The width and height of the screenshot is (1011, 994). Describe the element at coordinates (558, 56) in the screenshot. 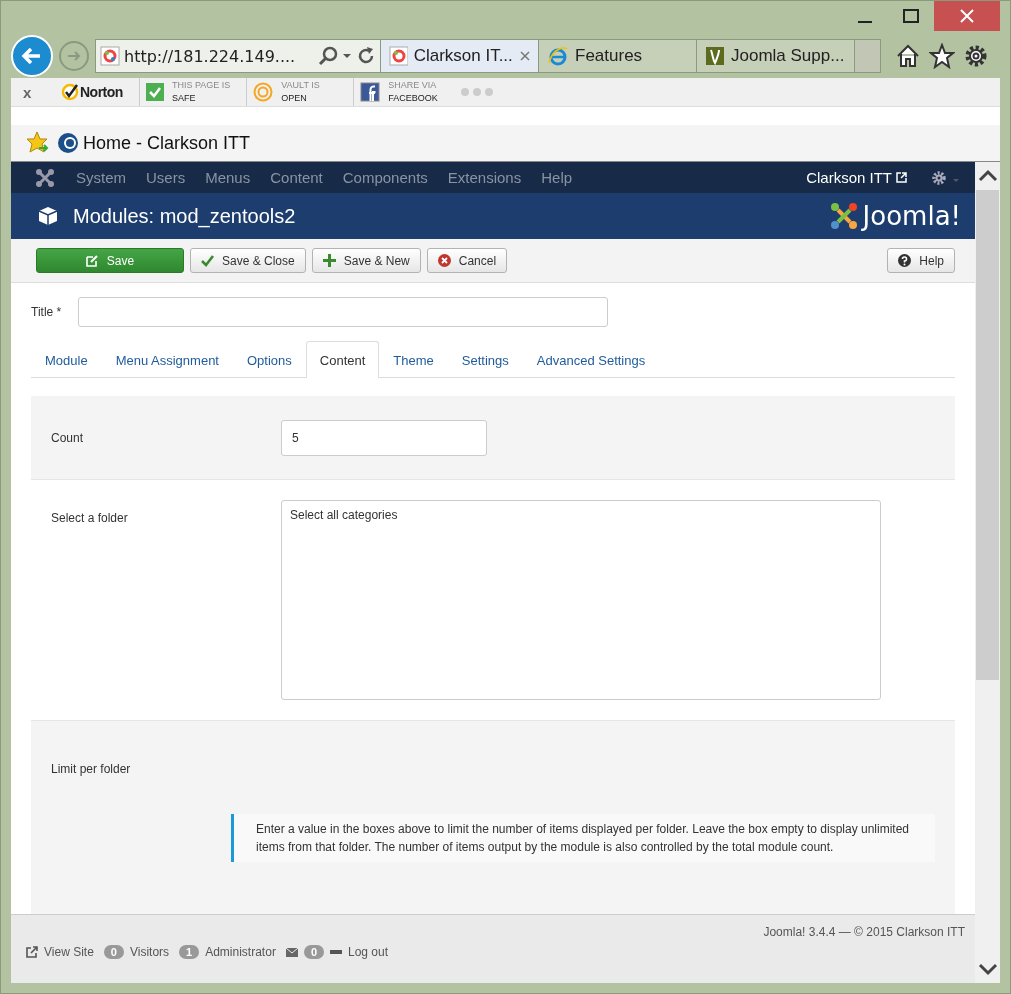

I see `e-logo-icon` at that location.